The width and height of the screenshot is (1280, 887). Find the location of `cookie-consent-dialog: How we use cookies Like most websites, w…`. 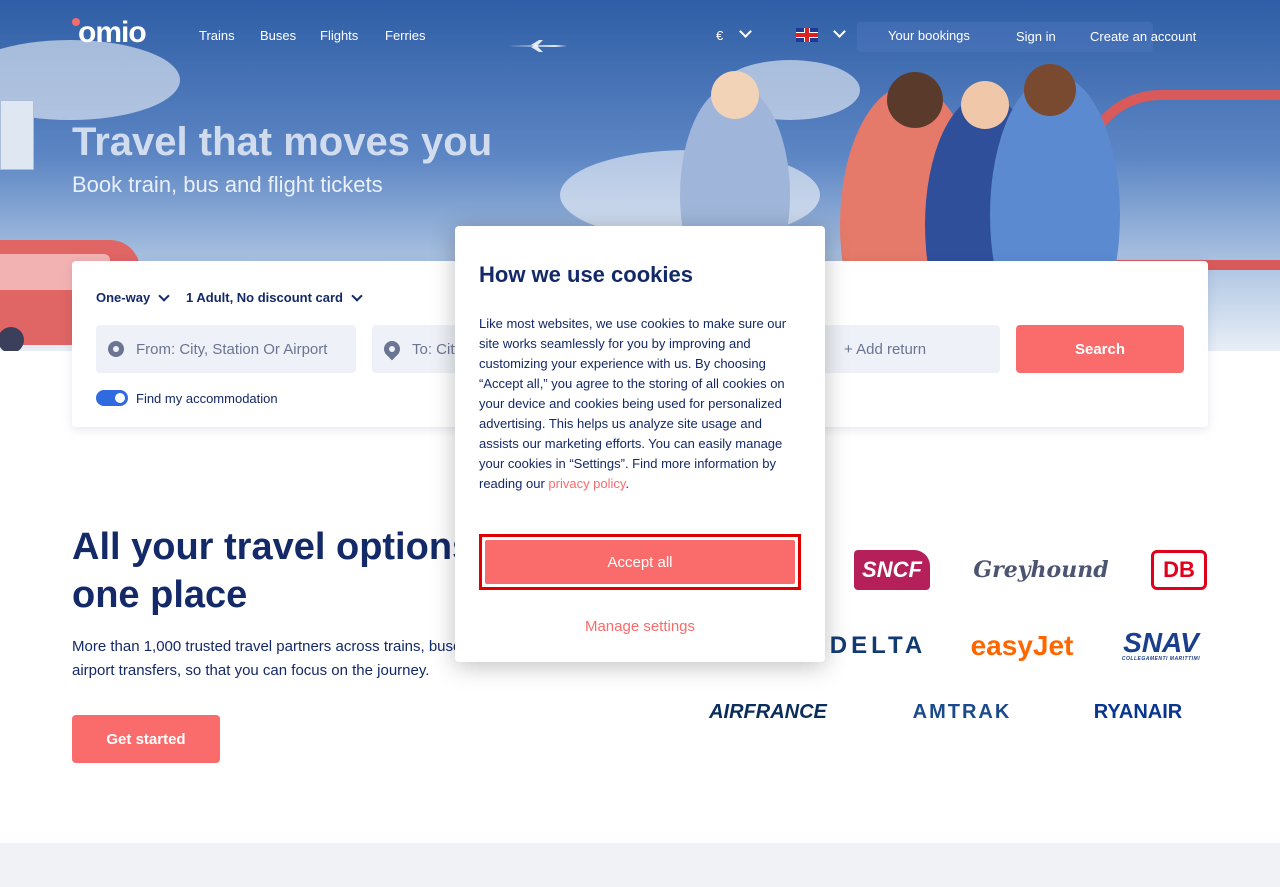

cookie-consent-dialog: How we use cookies Like most websites, w… is located at coordinates (640, 444).